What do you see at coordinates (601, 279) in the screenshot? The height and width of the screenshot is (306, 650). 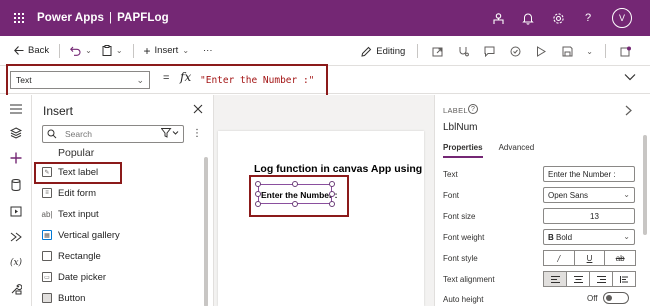 I see `align-right-icon` at bounding box center [601, 279].